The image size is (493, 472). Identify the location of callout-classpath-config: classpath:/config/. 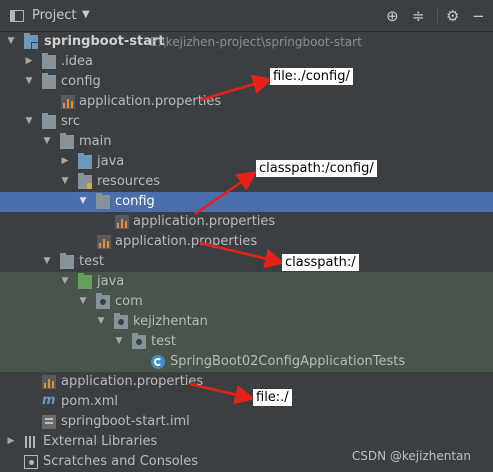
(316, 168).